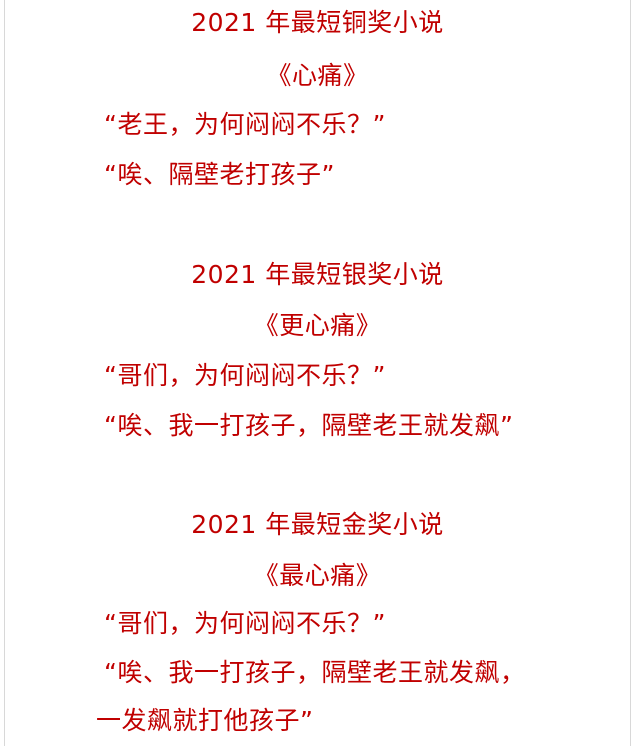 The image size is (635, 746). What do you see at coordinates (317, 524) in the screenshot?
I see `story-title: 2021 年最短金奖小说` at bounding box center [317, 524].